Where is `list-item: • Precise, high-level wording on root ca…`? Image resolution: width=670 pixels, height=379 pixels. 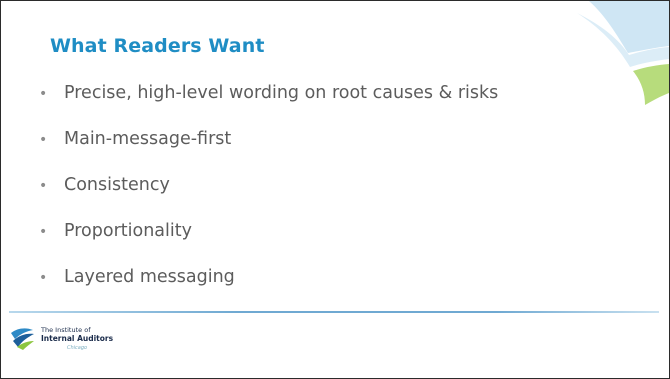
list-item: • Precise, high-level wording on root ca… is located at coordinates (268, 106).